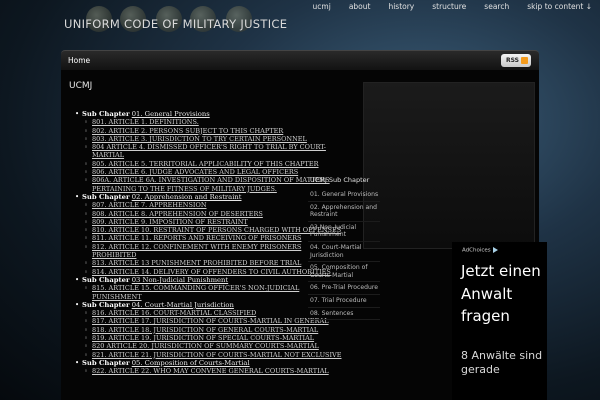  What do you see at coordinates (504, 294) in the screenshot?
I see `ad-headline: Jetzt einen Anwalt fragen` at bounding box center [504, 294].